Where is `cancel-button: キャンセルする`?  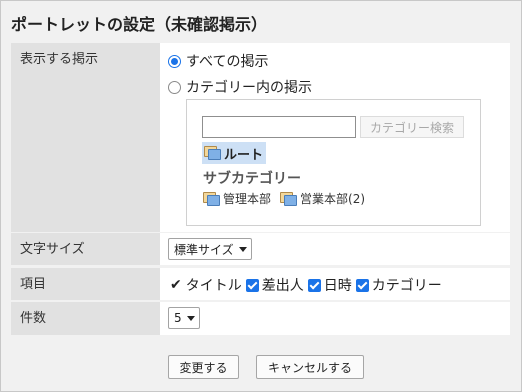 cancel-button: キャンセルする is located at coordinates (310, 367).